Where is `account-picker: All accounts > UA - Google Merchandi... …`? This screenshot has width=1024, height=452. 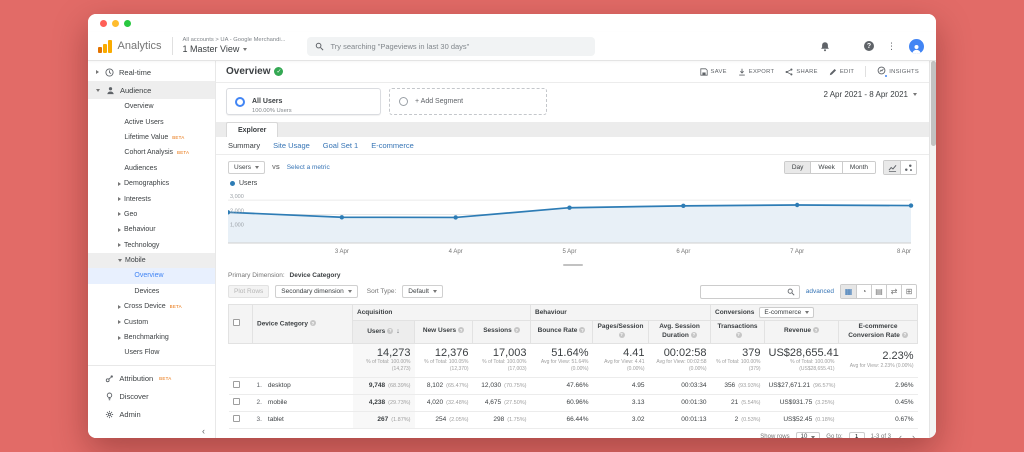 account-picker: All accounts > UA - Google Merchandi... … is located at coordinates (234, 46).